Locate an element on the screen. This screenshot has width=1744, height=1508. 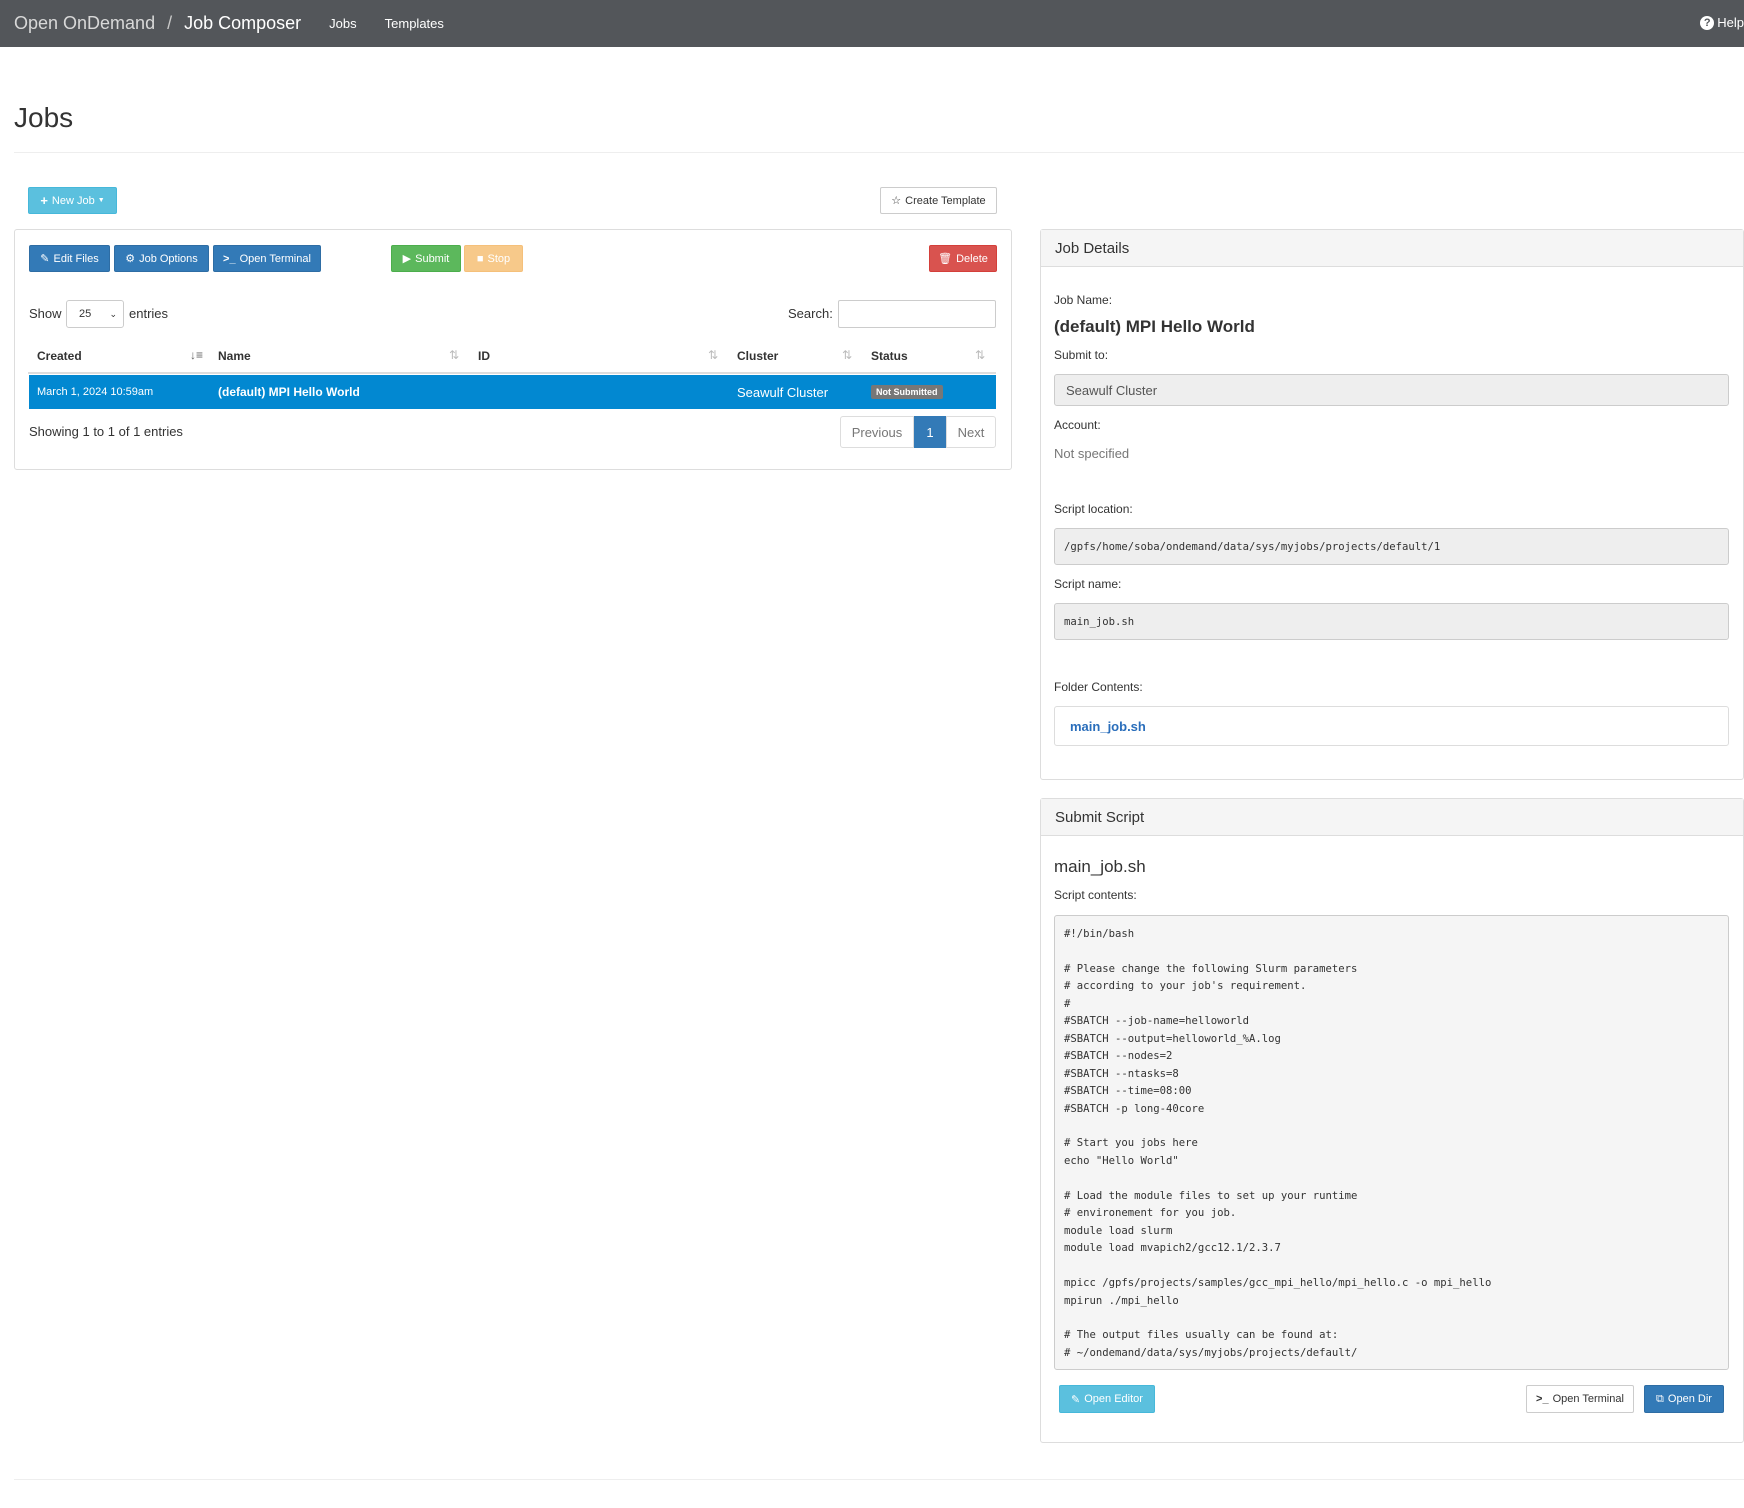
script-filename: main_job.sh is located at coordinates (1100, 866).